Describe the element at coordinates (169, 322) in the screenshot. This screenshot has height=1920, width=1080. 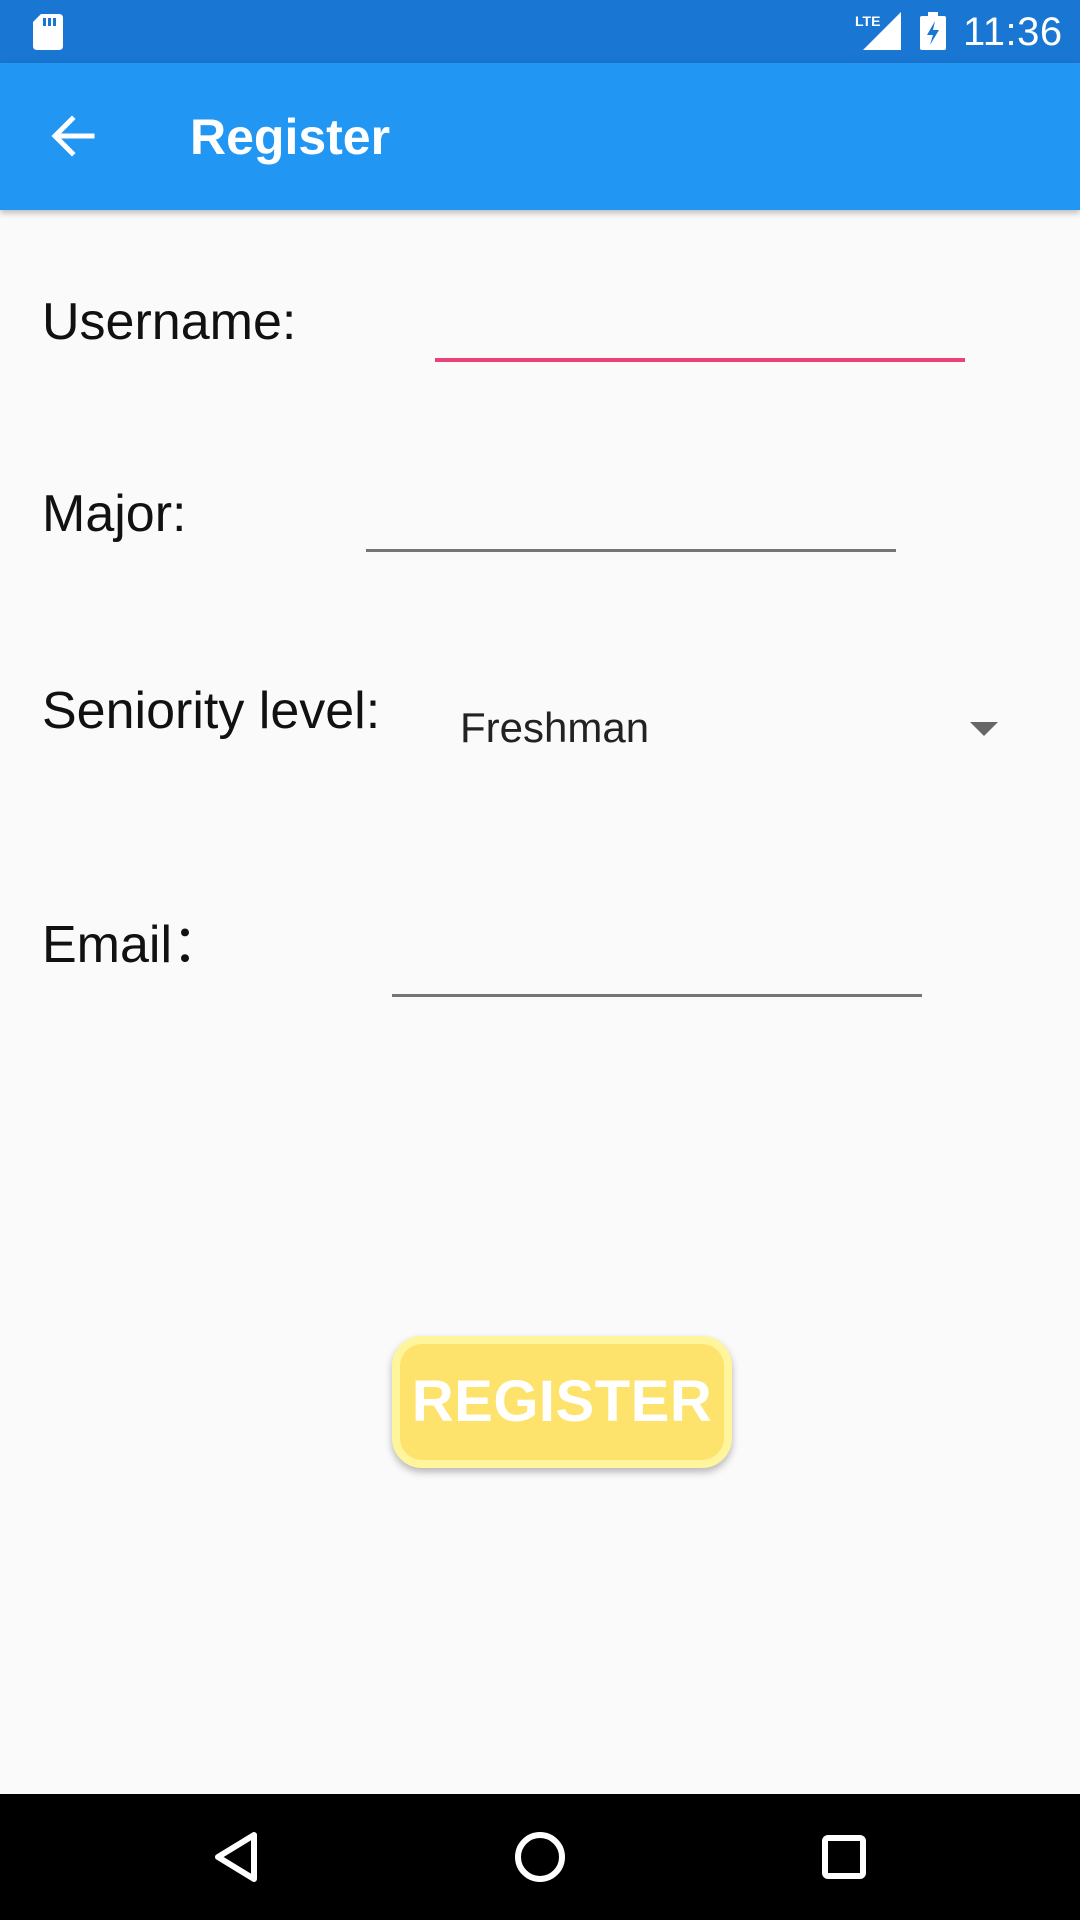
I see `username-label: Username:` at that location.